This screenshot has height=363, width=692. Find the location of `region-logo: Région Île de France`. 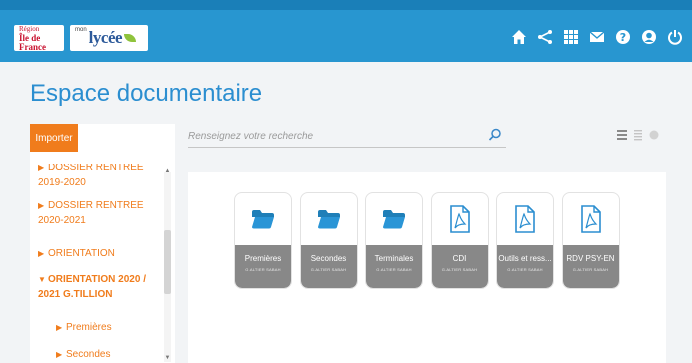

region-logo: Région Île de France is located at coordinates (39, 38).